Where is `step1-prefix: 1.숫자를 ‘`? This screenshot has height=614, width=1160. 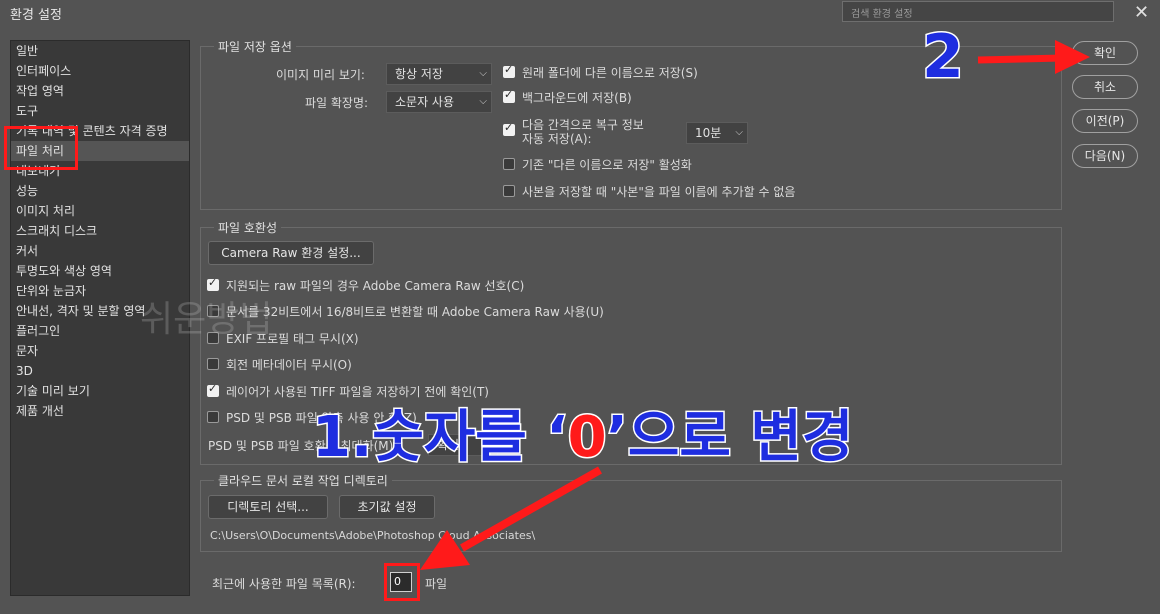 step1-prefix: 1.숫자를 ‘ is located at coordinates (440, 438).